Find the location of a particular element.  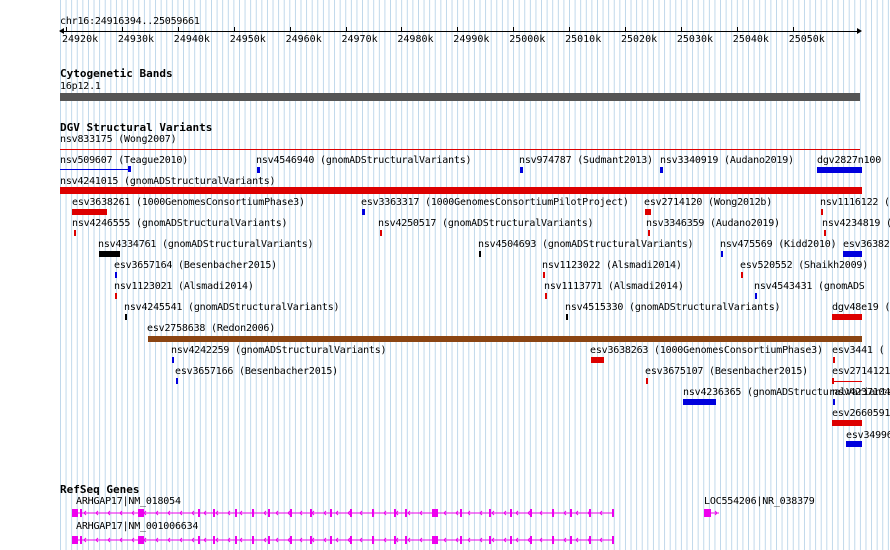

variant-label: nsv1123022 (Alsmadi2014) is located at coordinates (612, 265).